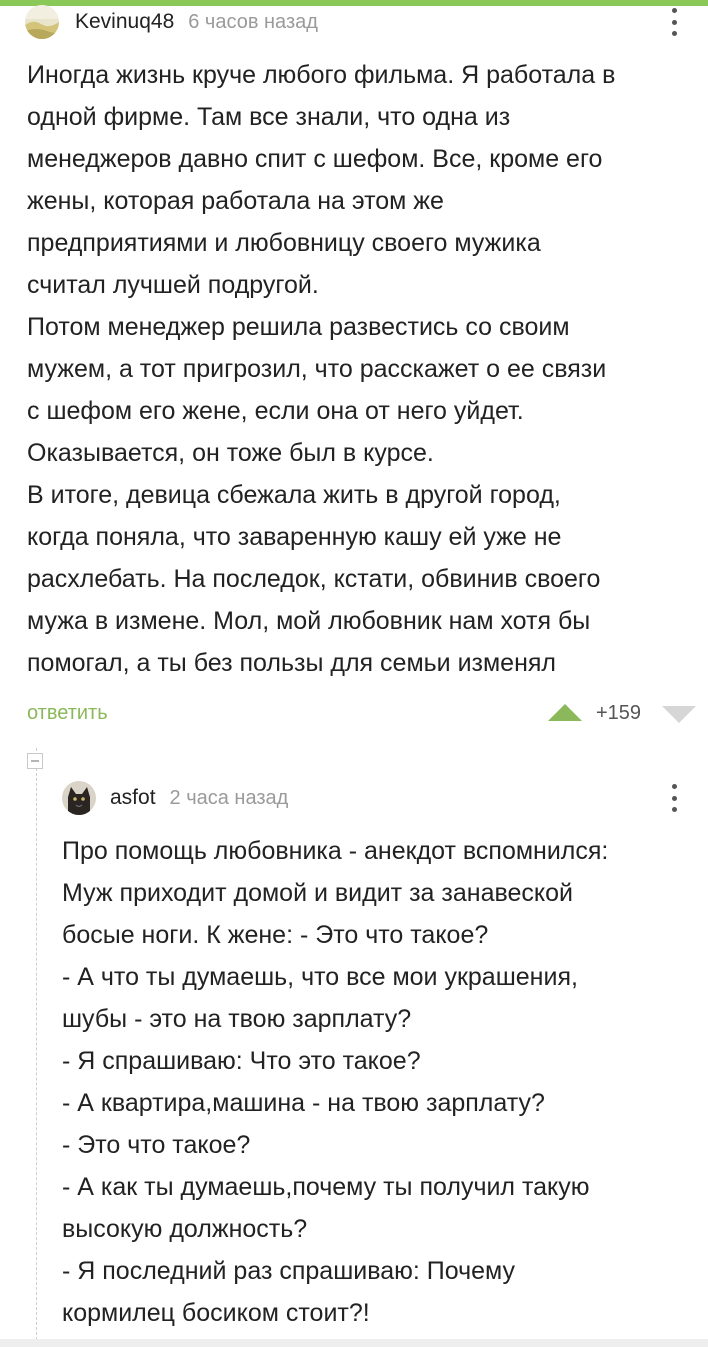 Image resolution: width=708 pixels, height=1347 pixels. I want to click on reply-timestamp: 2 часа назад, so click(229, 798).